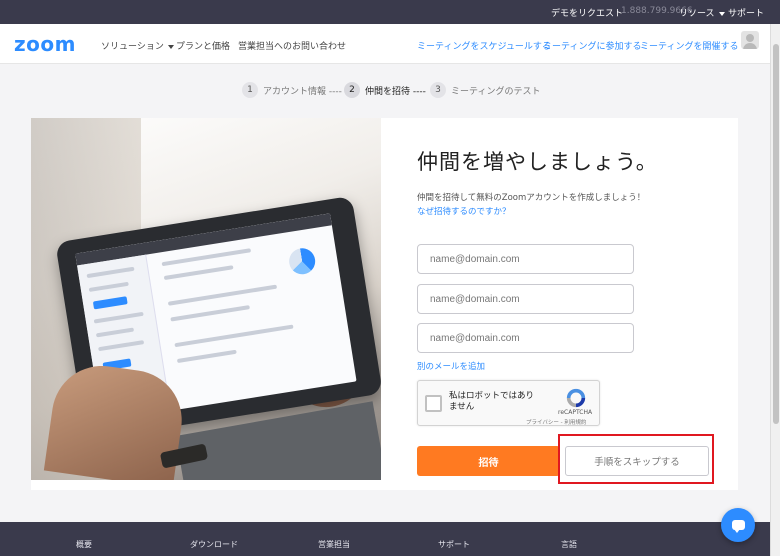 This screenshot has height=556, width=780. I want to click on footer-sales: 営業担当, so click(334, 544).